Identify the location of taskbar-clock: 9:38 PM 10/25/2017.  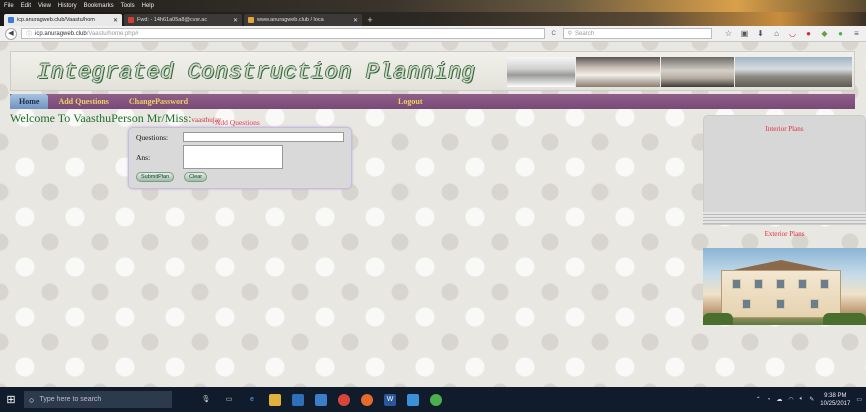
(835, 400).